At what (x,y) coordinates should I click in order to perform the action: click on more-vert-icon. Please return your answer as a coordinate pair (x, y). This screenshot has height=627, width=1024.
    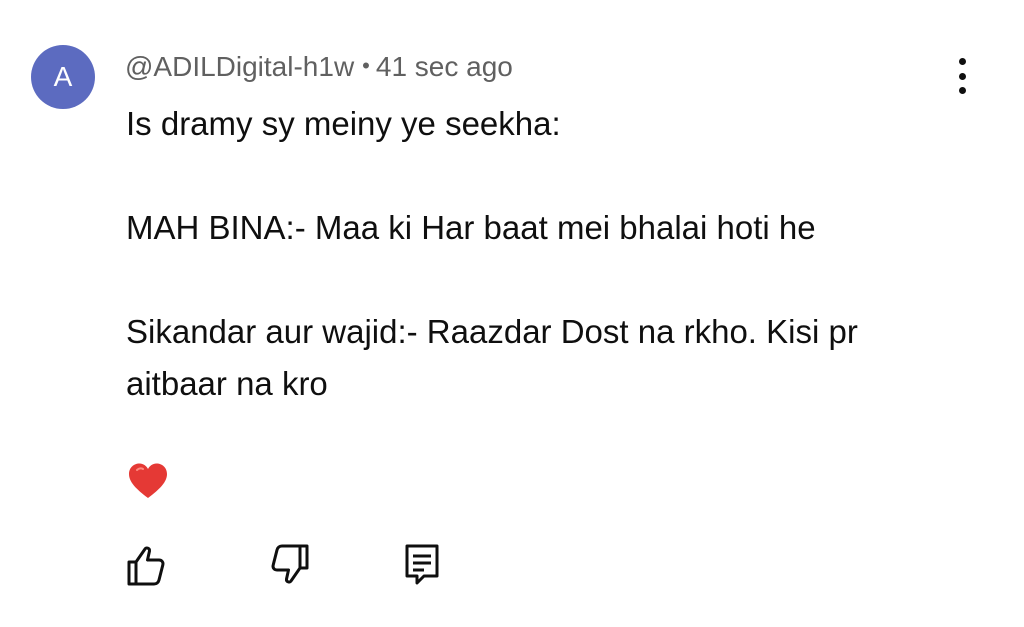
    Looking at the image, I should click on (962, 76).